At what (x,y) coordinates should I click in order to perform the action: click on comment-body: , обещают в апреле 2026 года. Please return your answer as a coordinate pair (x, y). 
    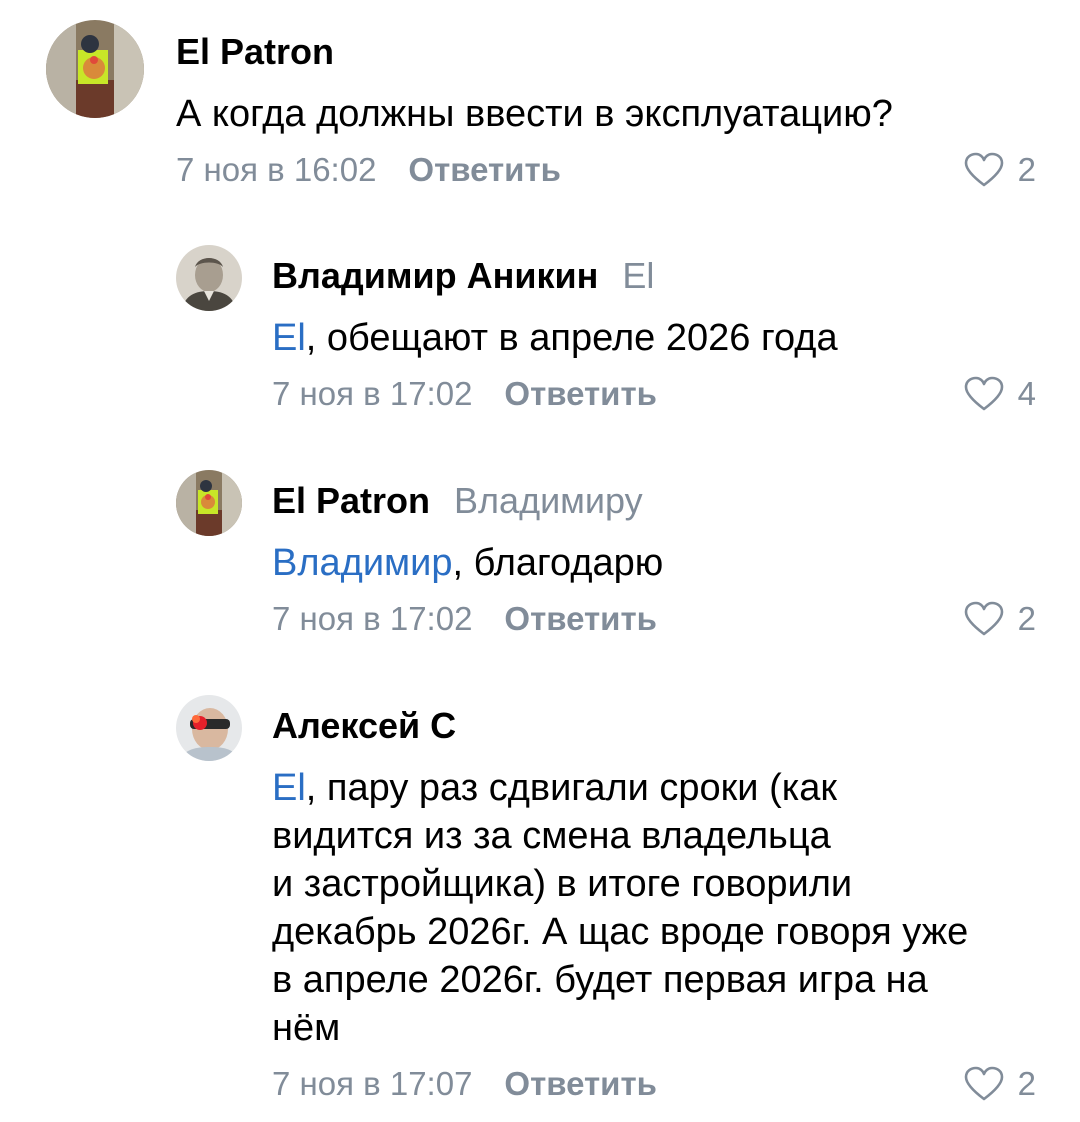
    Looking at the image, I should click on (571, 338).